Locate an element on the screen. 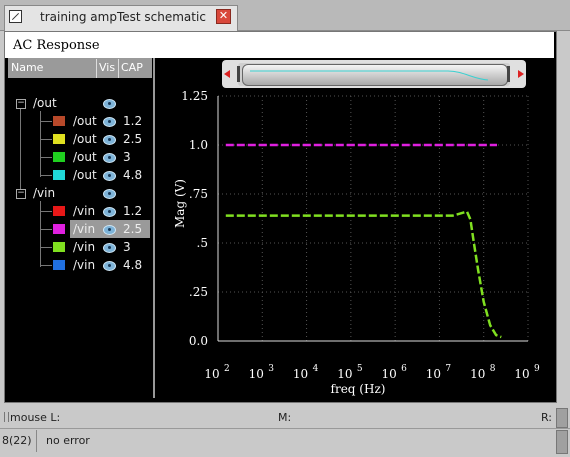 Image resolution: width=570 pixels, height=457 pixels. mouse-middle-label: M: is located at coordinates (285, 417).